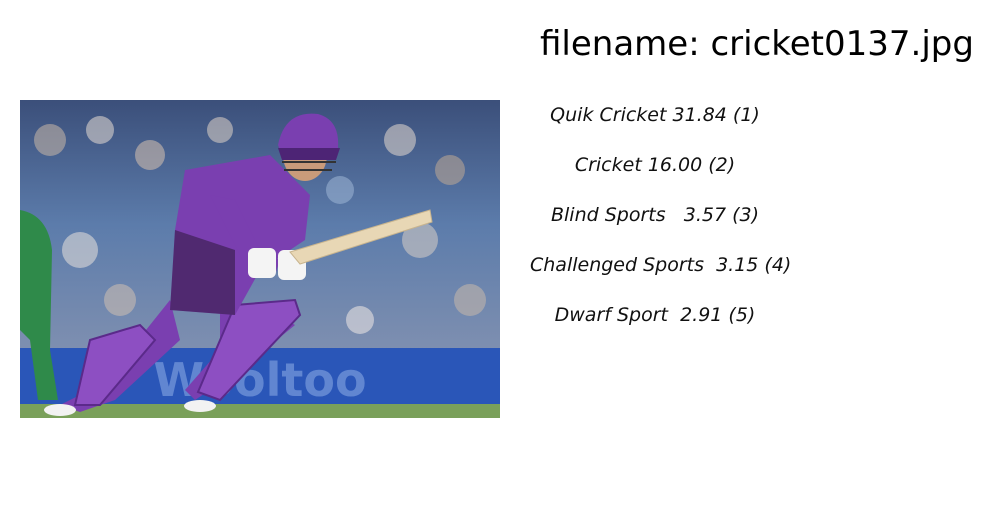 The width and height of the screenshot is (1000, 520). What do you see at coordinates (259, 380) in the screenshot?
I see `banner-text: Wooltoo` at bounding box center [259, 380].